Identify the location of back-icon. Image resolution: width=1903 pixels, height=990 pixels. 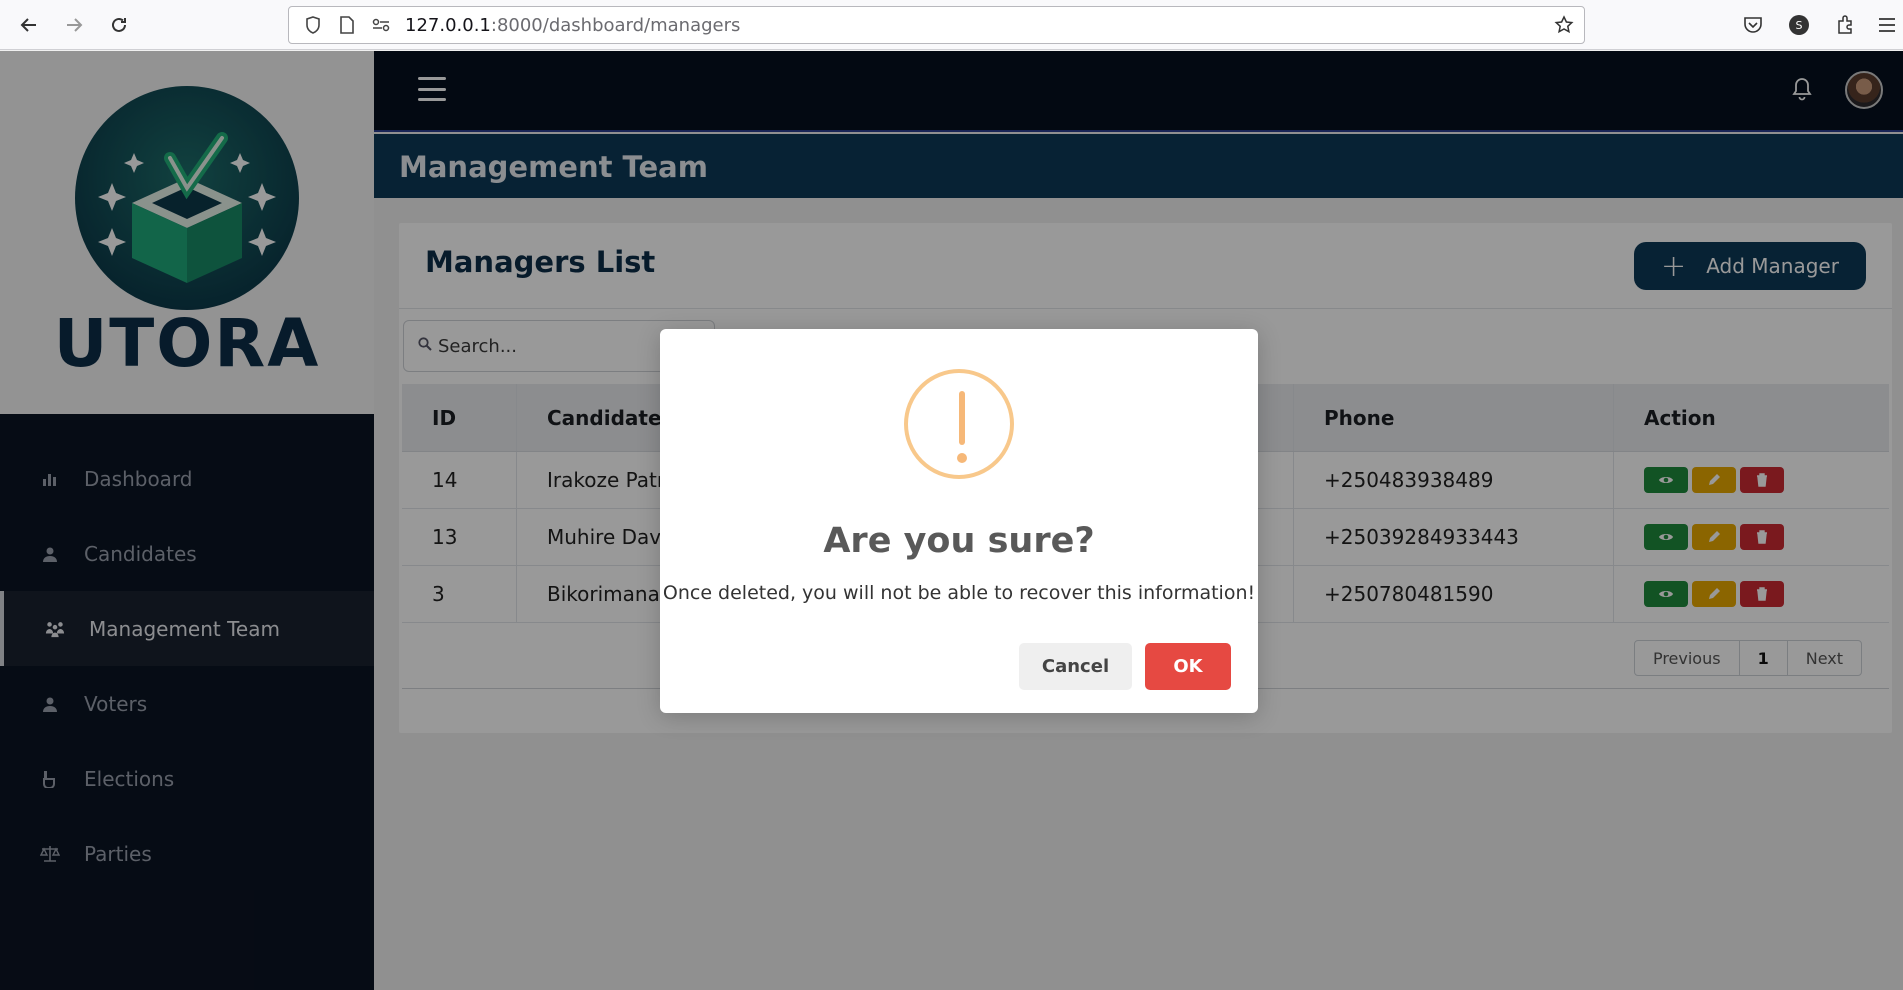
(29, 25).